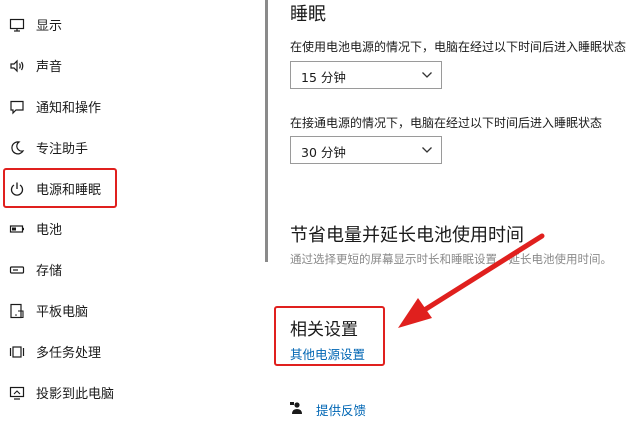  I want to click on tablet-icon, so click(17, 311).